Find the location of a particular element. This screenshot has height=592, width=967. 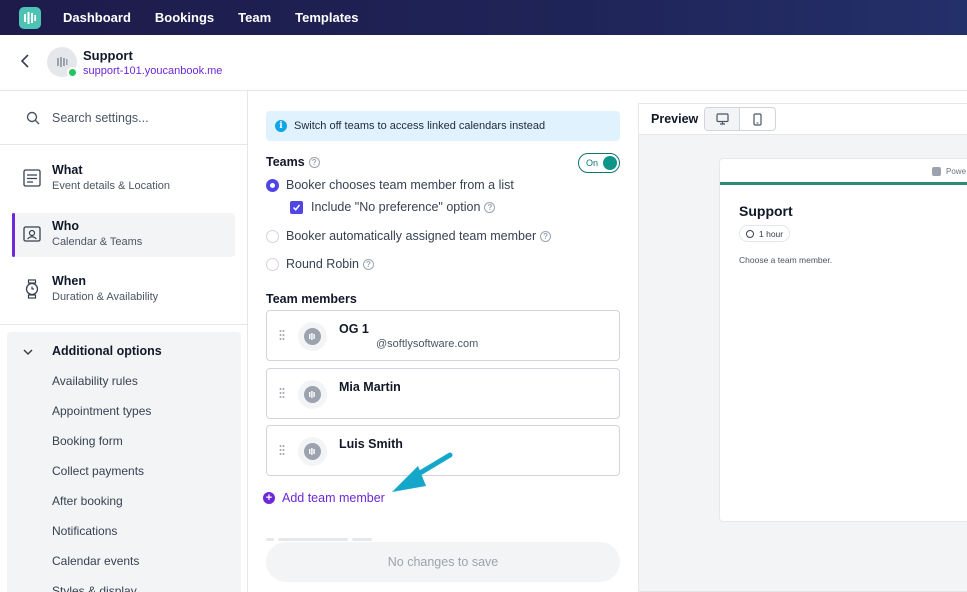

team-member-card: Mia Martin is located at coordinates (443, 393).